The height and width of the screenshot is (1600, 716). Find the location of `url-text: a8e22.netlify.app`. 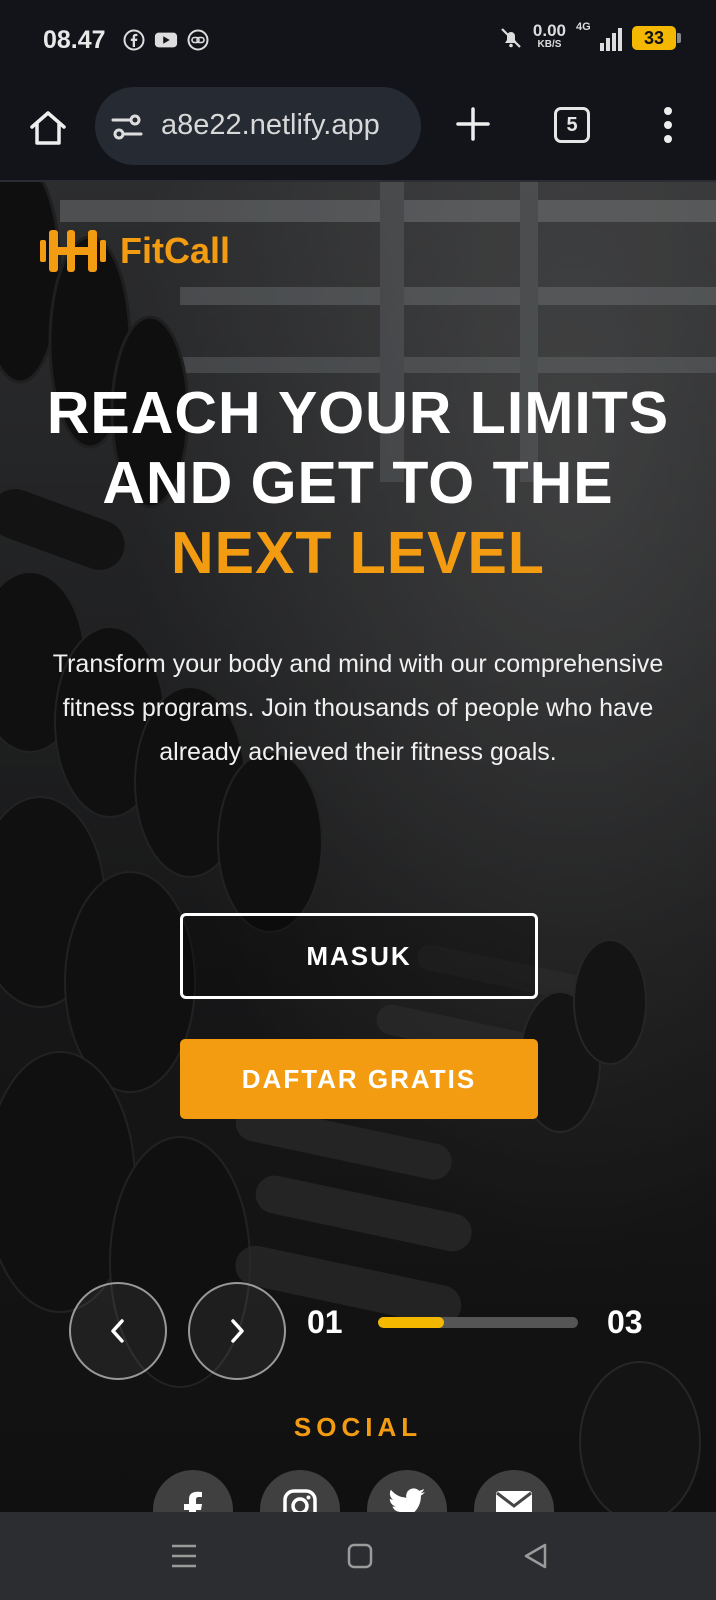

url-text: a8e22.netlify.app is located at coordinates (270, 125).